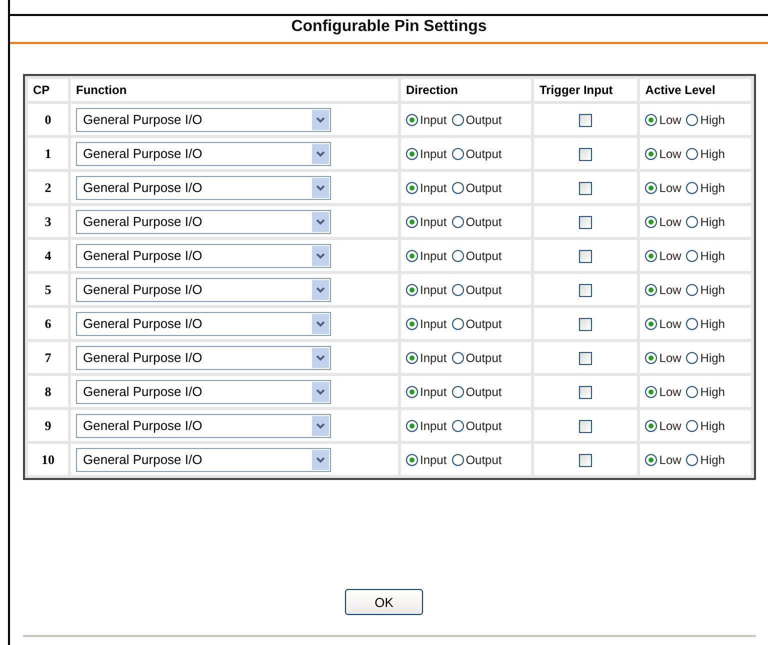  Describe the element at coordinates (234, 90) in the screenshot. I see `column-header: Function` at that location.